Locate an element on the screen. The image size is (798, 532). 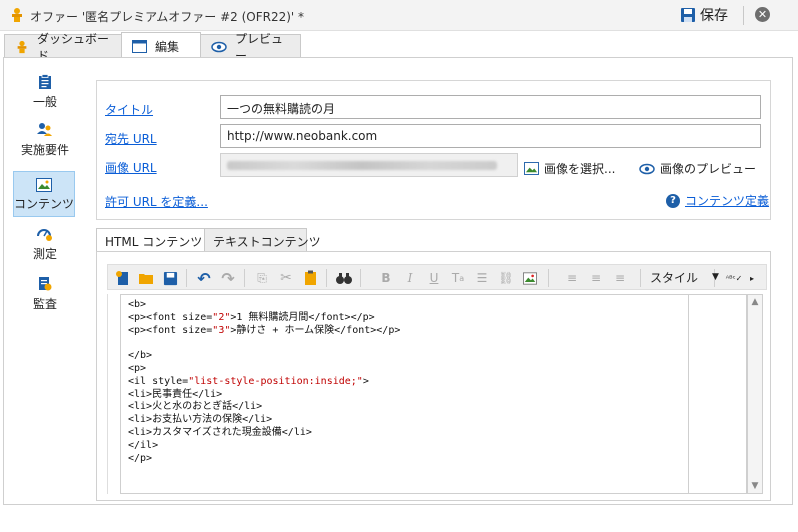
tab-label: 編集 is located at coordinates (167, 46).